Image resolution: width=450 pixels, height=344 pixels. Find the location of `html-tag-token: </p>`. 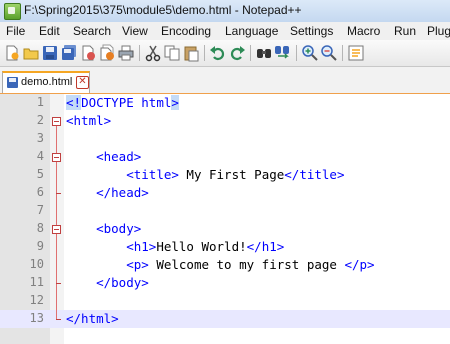

html-tag-token: </p> is located at coordinates (359, 264).